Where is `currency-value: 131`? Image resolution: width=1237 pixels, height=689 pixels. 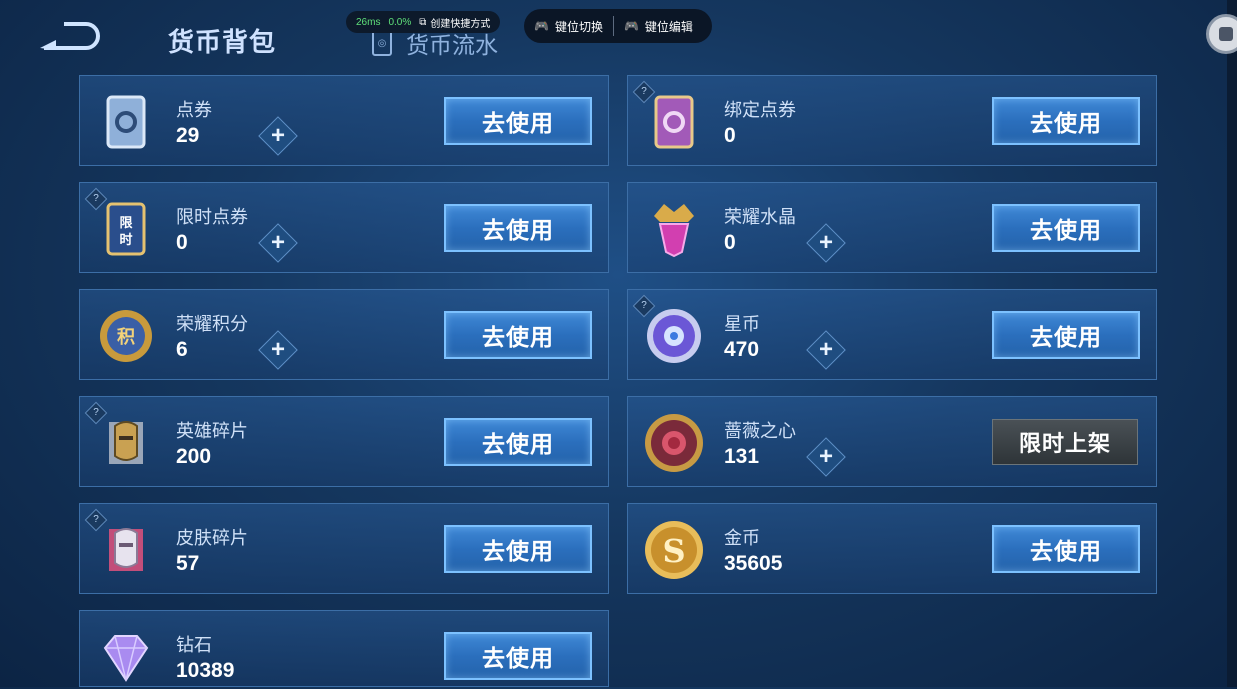 currency-value: 131 is located at coordinates (742, 456).